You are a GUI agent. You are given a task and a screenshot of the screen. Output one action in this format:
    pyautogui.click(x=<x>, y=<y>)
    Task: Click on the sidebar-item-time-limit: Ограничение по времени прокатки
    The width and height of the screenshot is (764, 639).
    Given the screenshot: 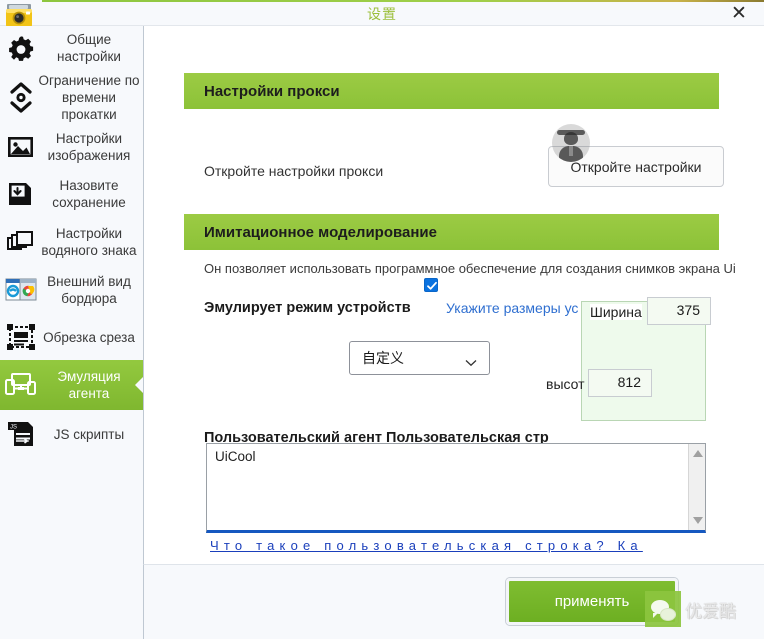 What is the action you would take?
    pyautogui.click(x=71, y=97)
    